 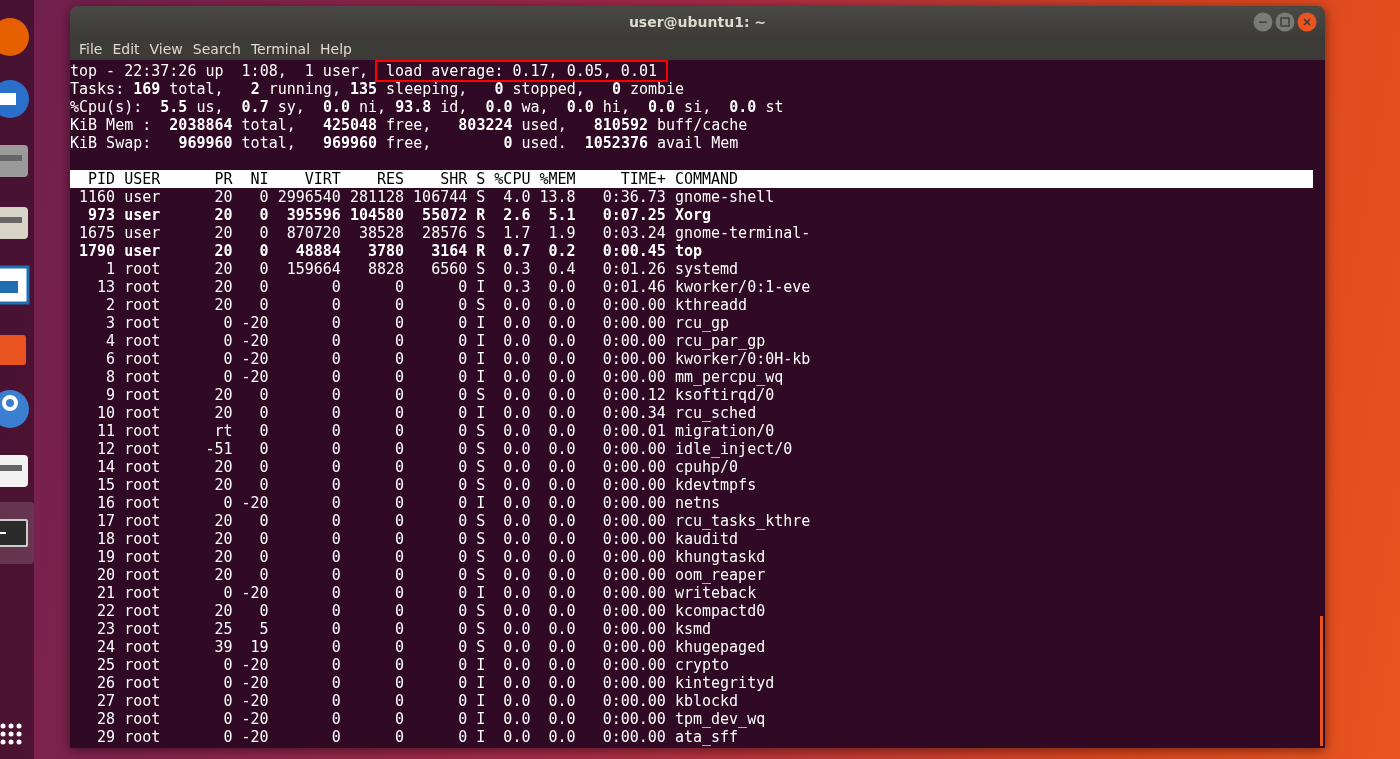 I want to click on menu-item: Terminal, so click(x=280, y=49).